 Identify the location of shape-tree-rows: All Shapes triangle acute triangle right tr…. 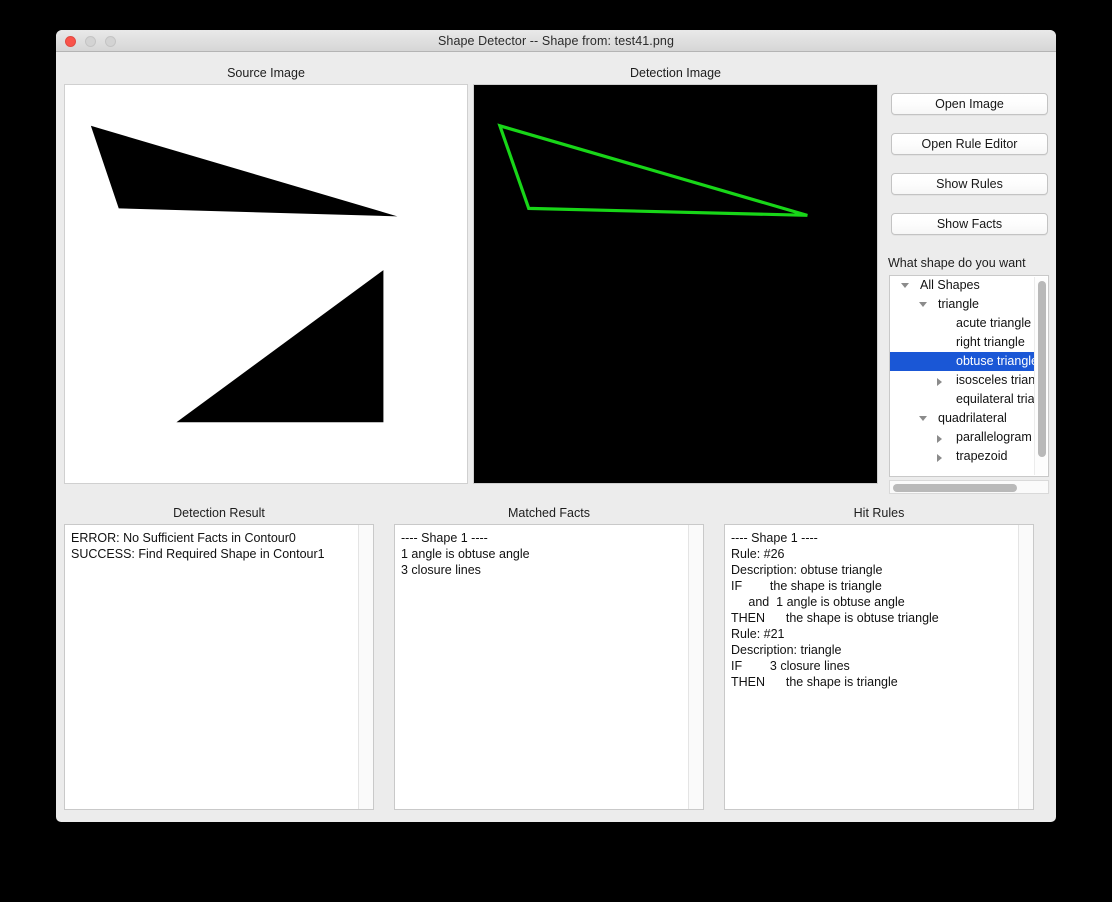
(962, 376).